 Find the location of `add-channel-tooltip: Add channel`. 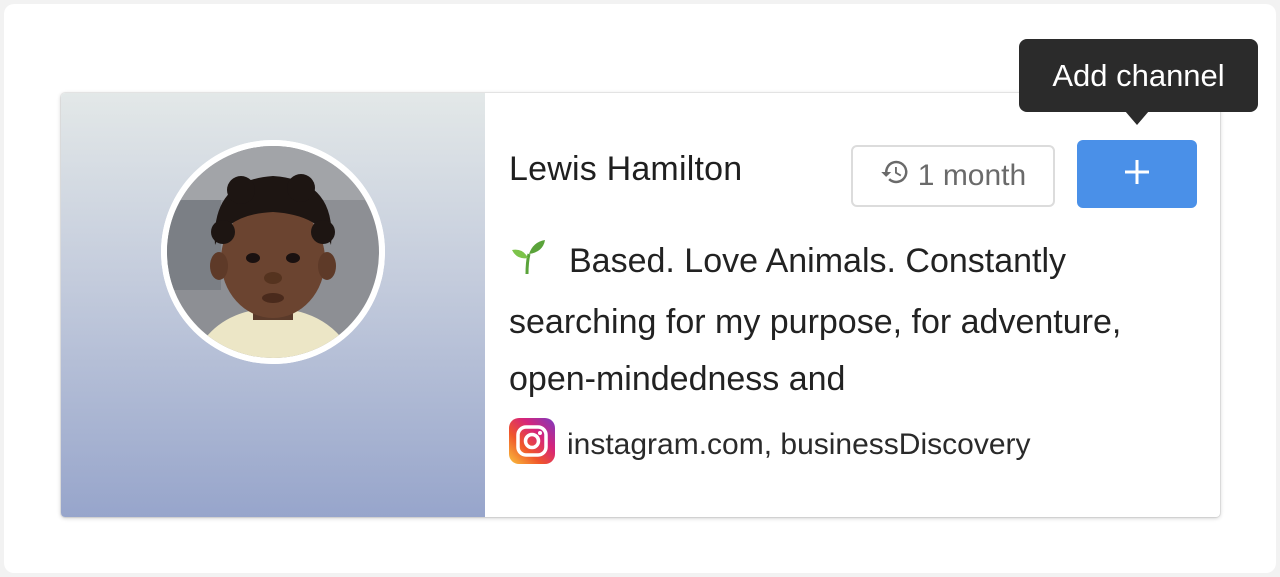

add-channel-tooltip: Add channel is located at coordinates (1138, 75).